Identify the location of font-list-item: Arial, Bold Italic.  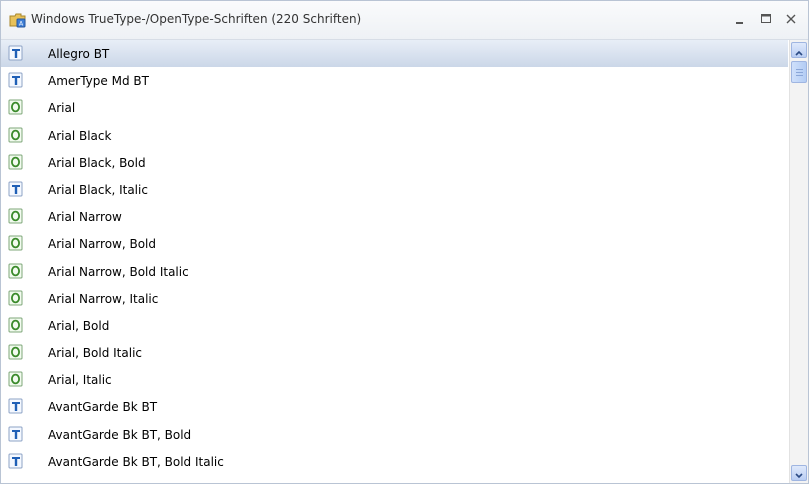
(394, 352).